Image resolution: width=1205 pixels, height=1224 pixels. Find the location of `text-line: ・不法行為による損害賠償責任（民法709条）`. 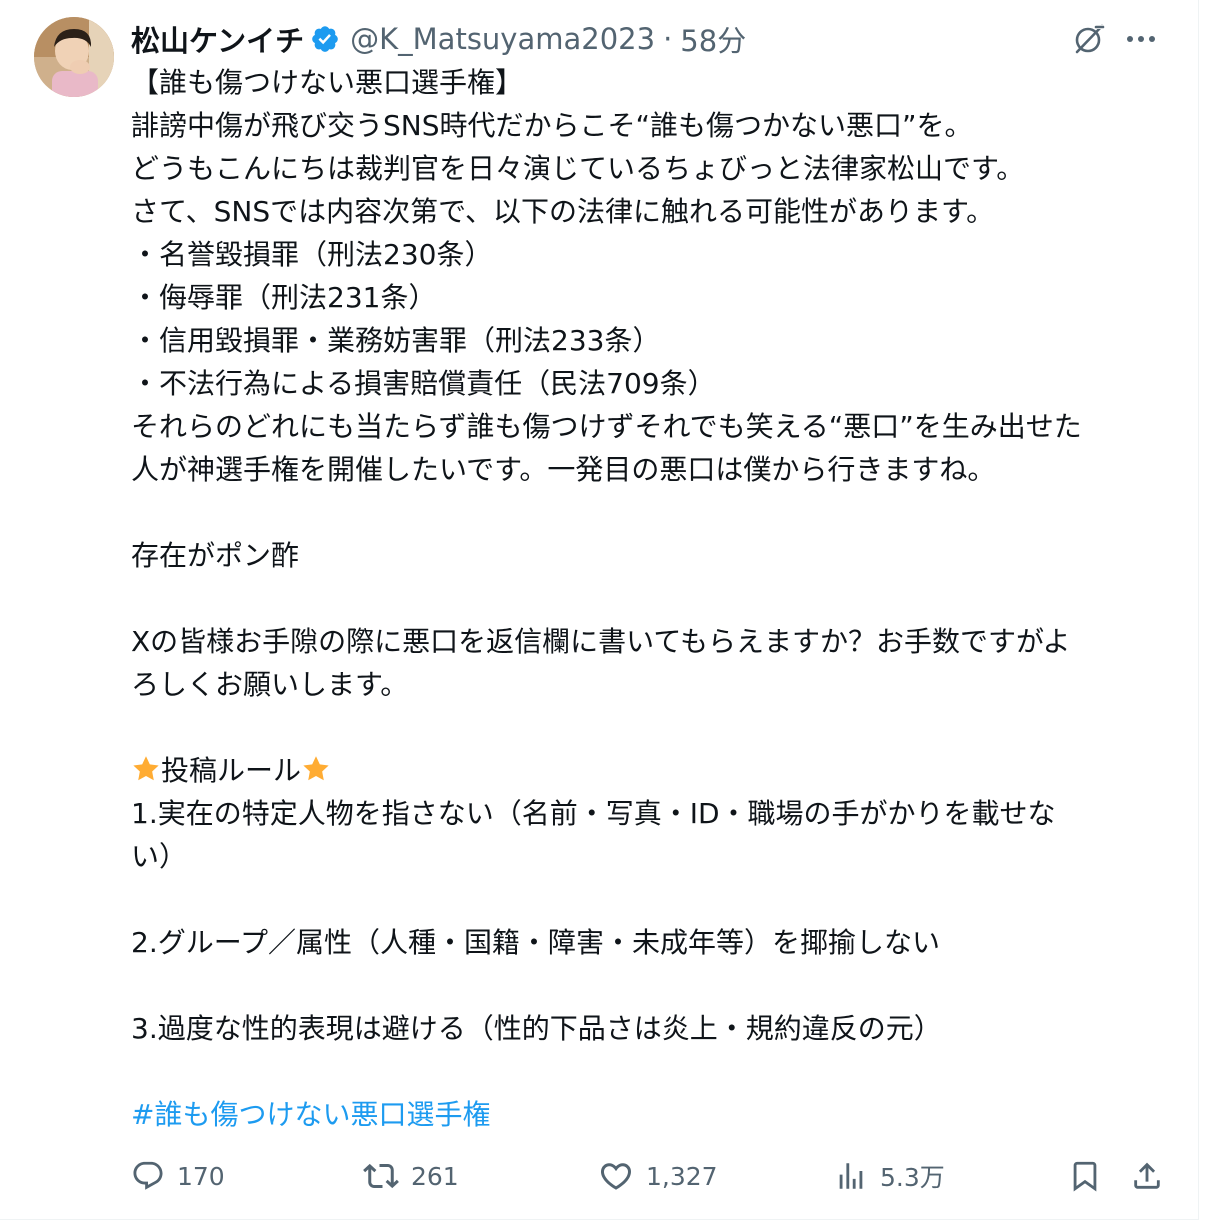

text-line: ・不法行為による損害賠償責任（民法709条） is located at coordinates (423, 383).